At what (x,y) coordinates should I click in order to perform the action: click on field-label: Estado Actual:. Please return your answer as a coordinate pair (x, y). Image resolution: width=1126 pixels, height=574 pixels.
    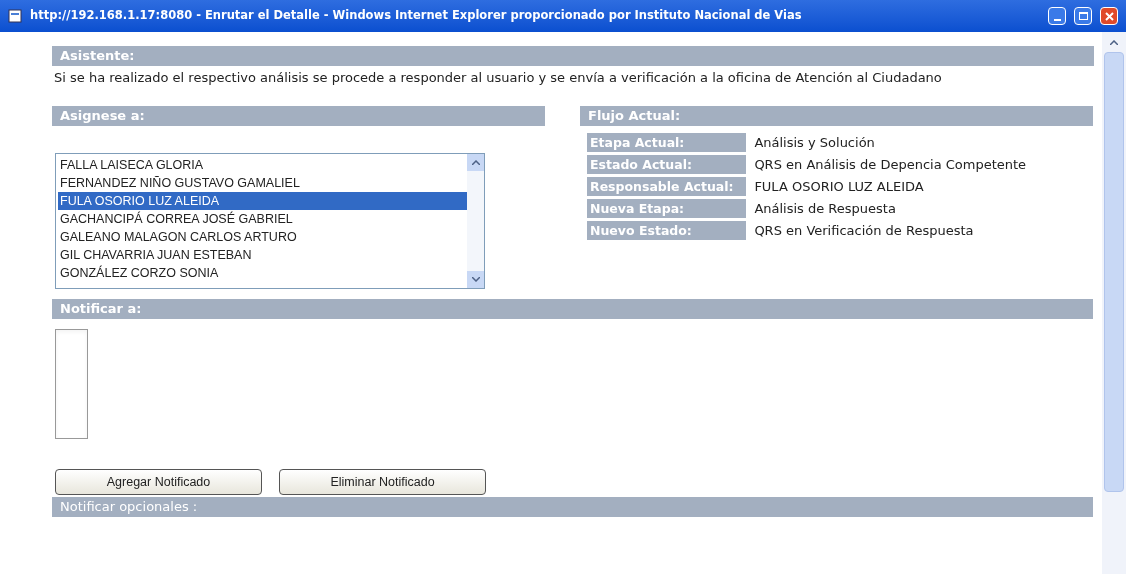
    Looking at the image, I should click on (667, 164).